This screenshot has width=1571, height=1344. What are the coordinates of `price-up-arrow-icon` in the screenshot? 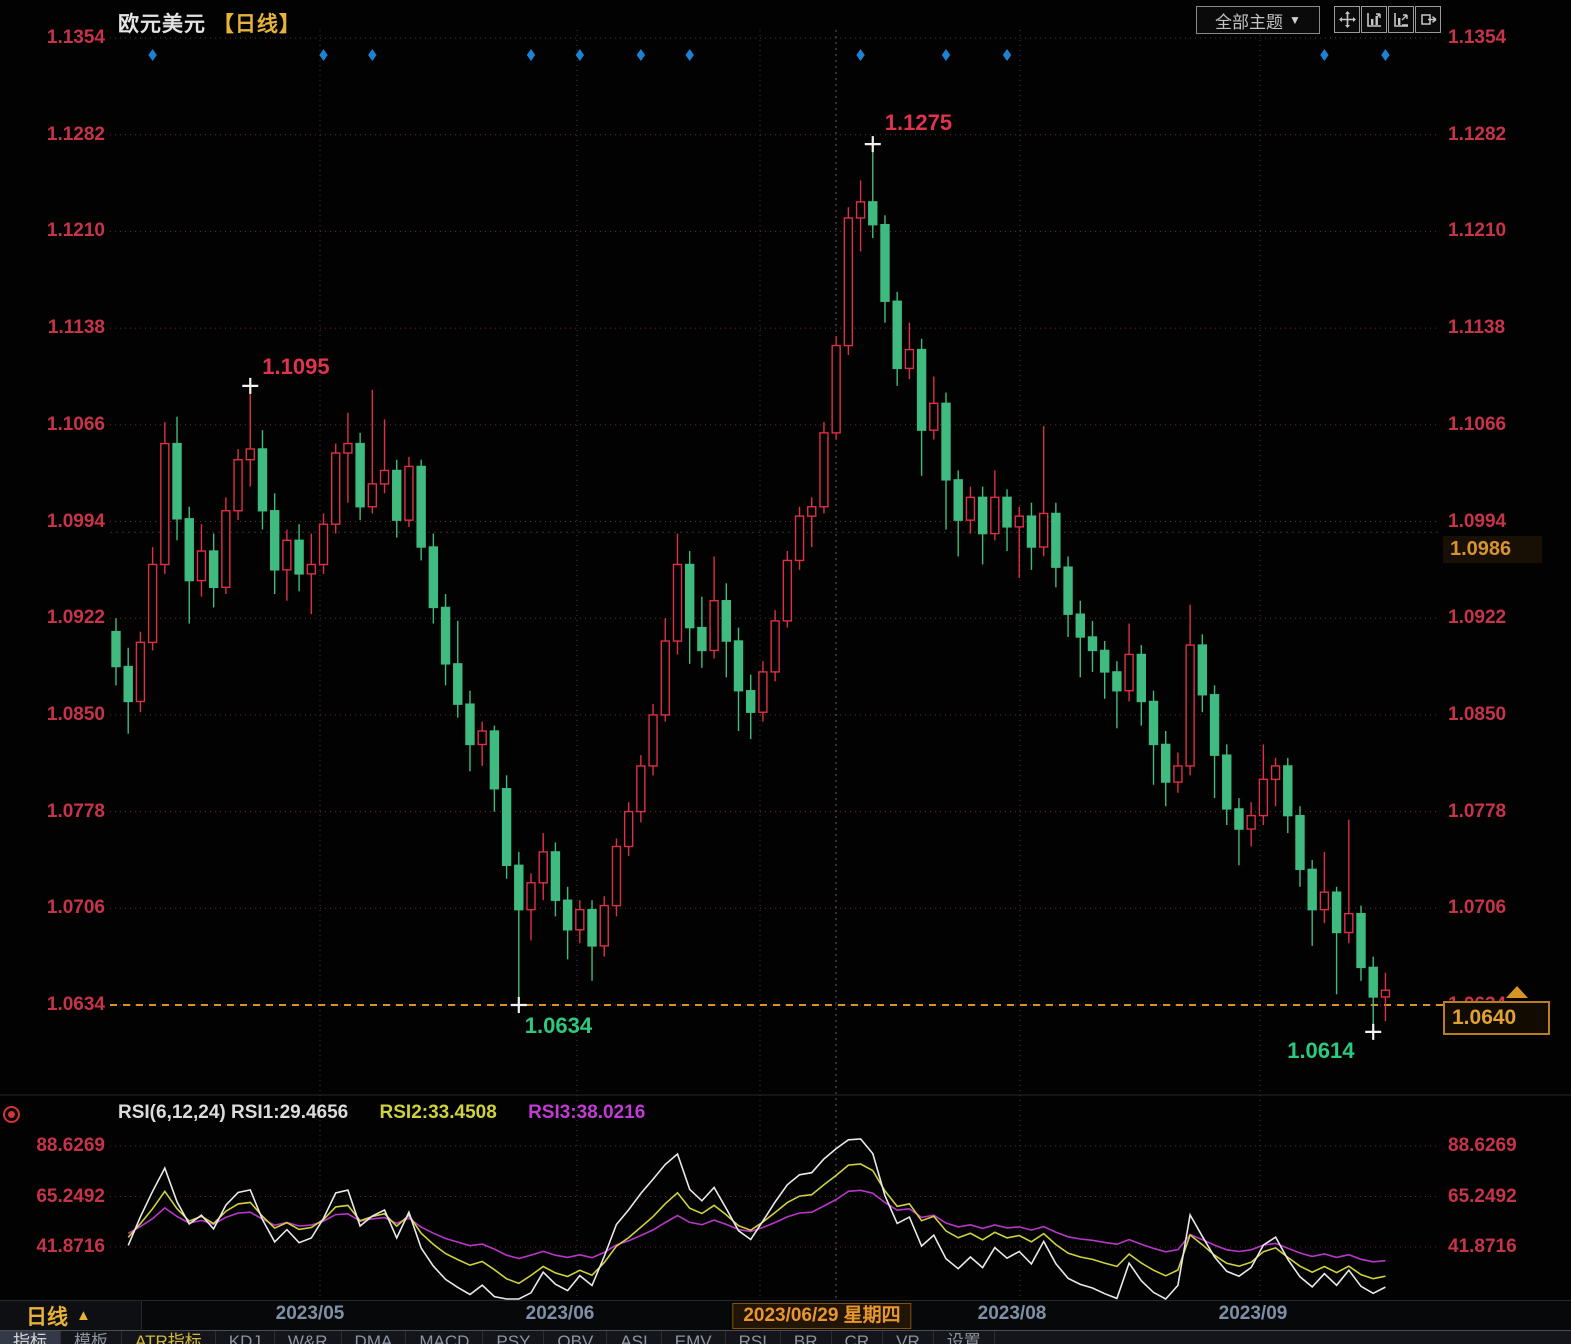 It's located at (1517, 992).